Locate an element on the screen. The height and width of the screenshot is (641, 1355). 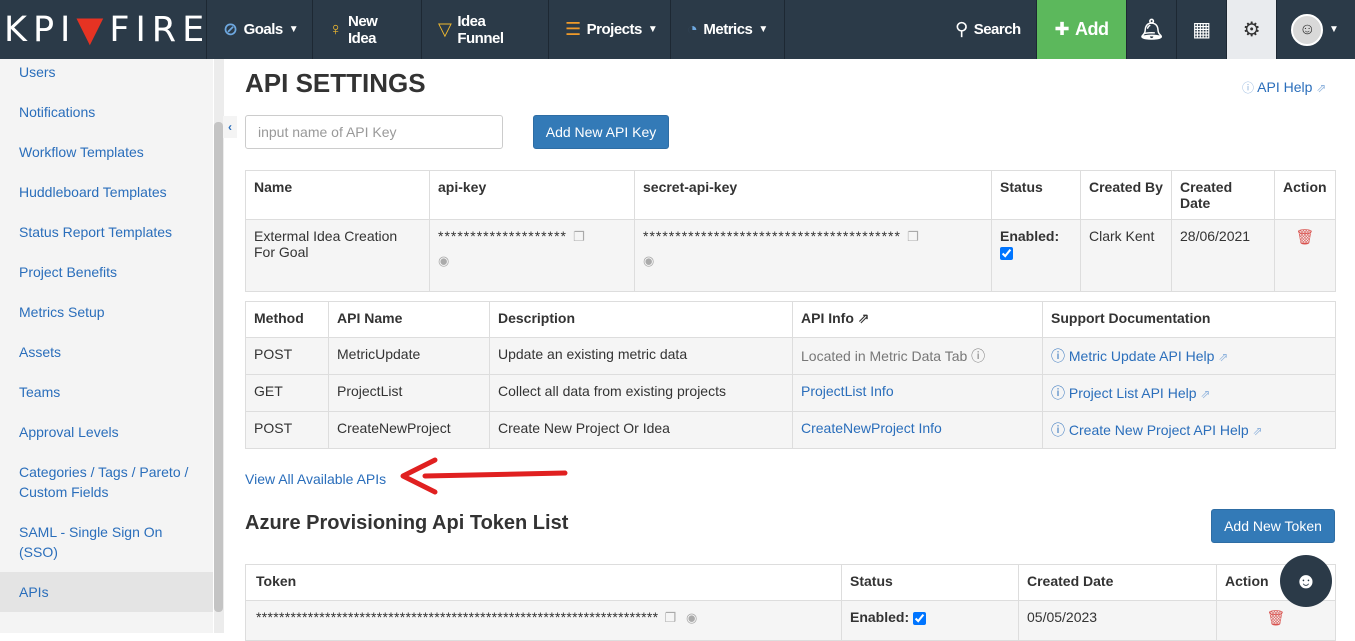
sidebar-item-assets: Assets is located at coordinates (40, 352).